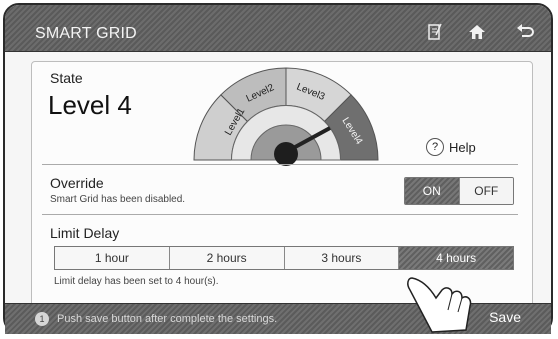 The width and height of the screenshot is (558, 339). I want to click on limit-delay-option-1h: 1 hour, so click(112, 258).